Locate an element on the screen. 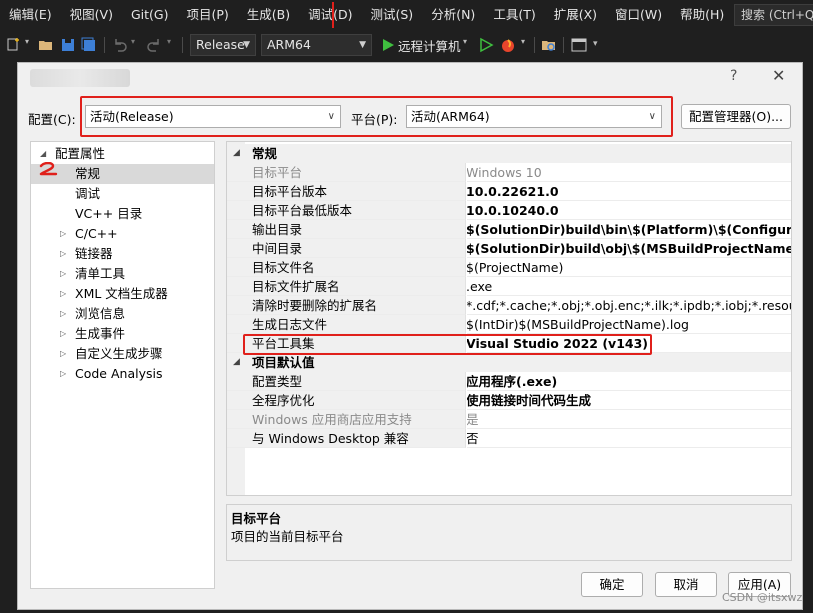  property-name-text: 生成日志文件 is located at coordinates (290, 324).